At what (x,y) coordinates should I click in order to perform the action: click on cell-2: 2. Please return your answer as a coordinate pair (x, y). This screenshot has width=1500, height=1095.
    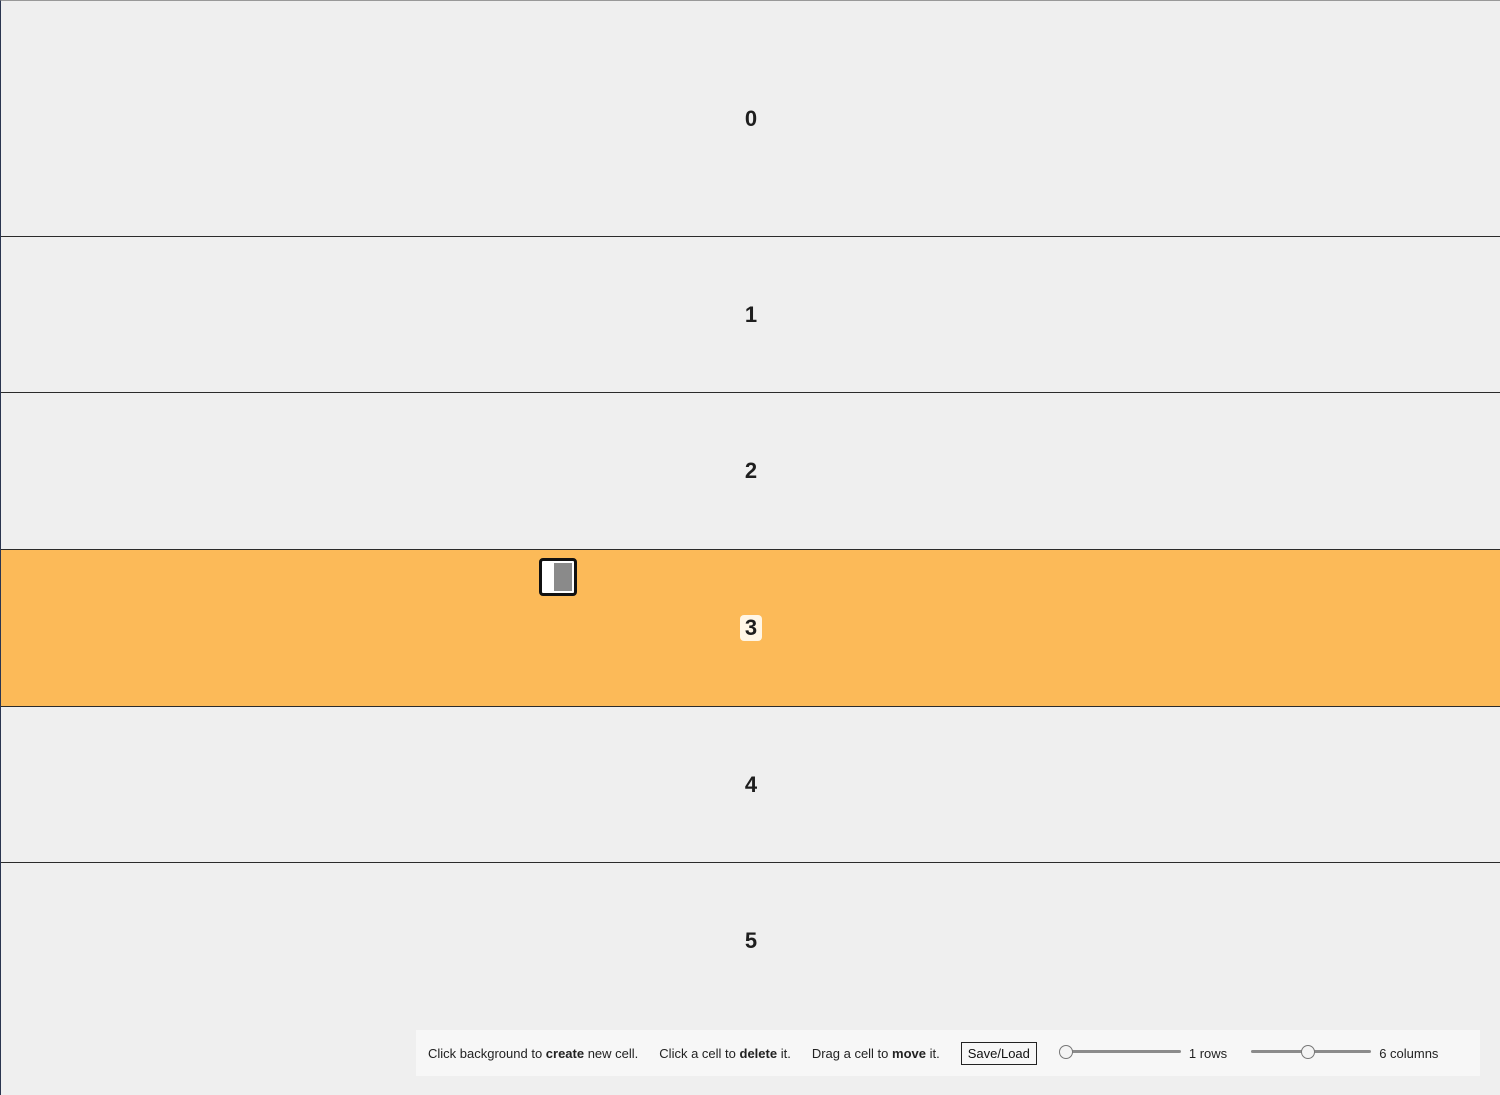
    Looking at the image, I should click on (750, 471).